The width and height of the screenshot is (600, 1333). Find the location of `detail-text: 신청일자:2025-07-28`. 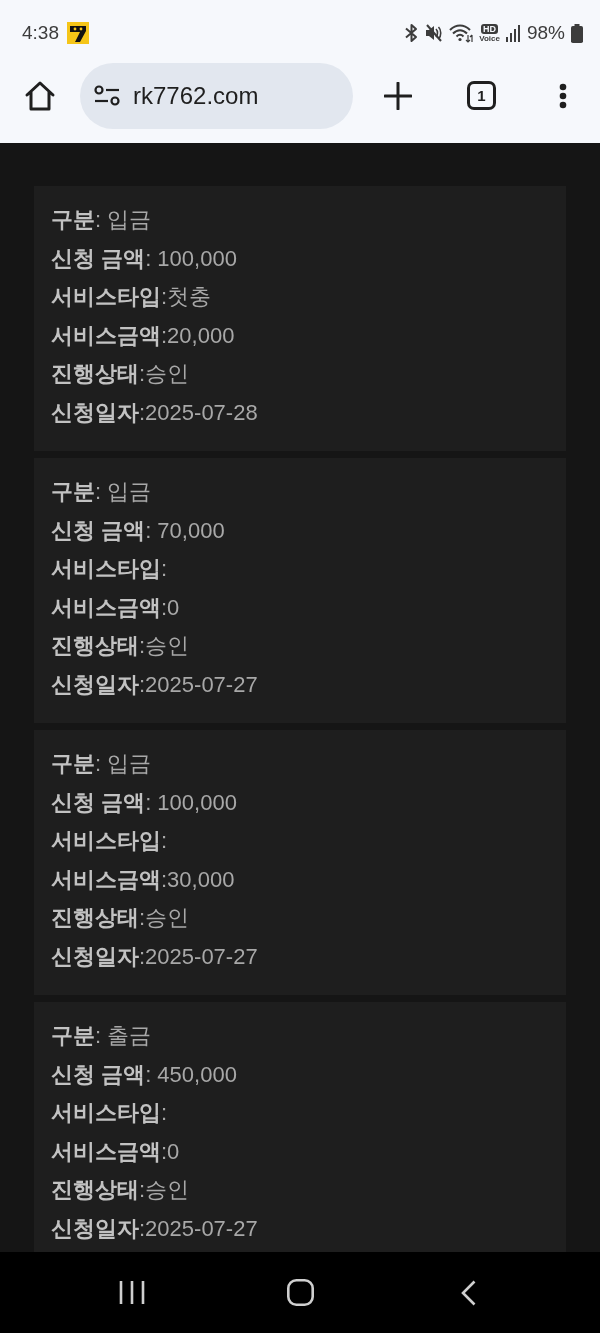

detail-text: 신청일자:2025-07-28 is located at coordinates (155, 412).